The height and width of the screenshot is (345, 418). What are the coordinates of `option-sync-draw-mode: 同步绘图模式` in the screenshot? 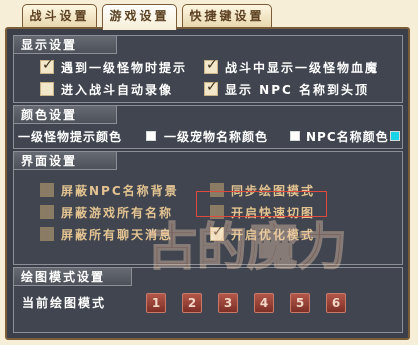 It's located at (262, 190).